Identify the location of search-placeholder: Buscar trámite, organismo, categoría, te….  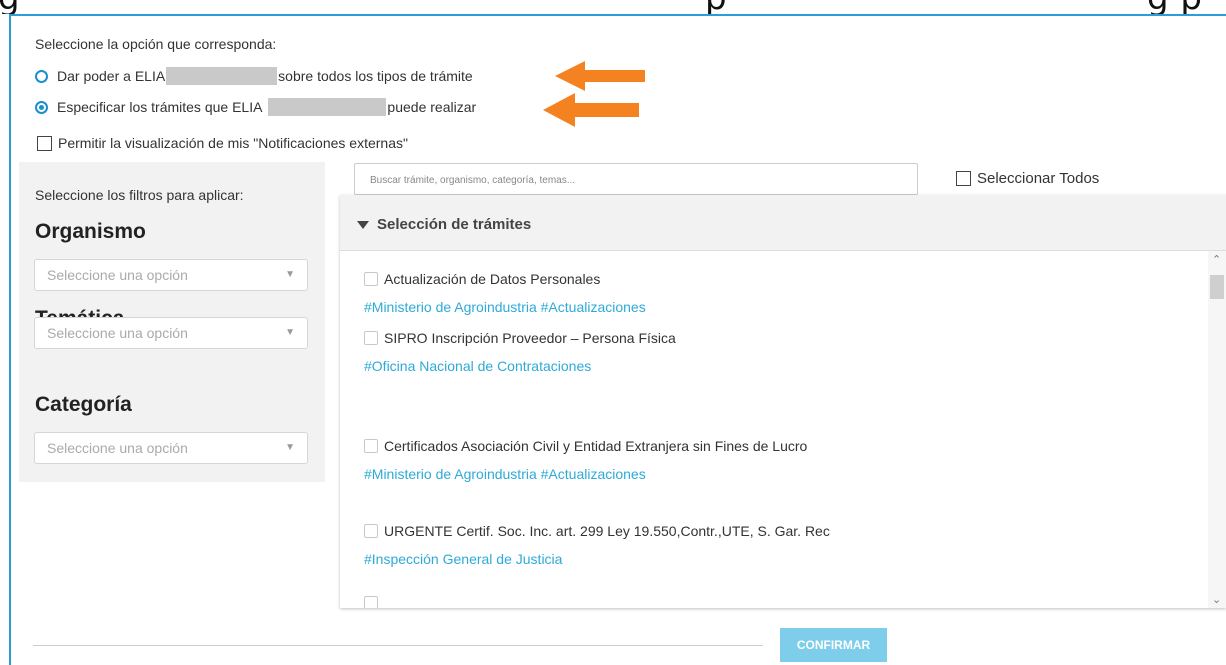
(473, 180).